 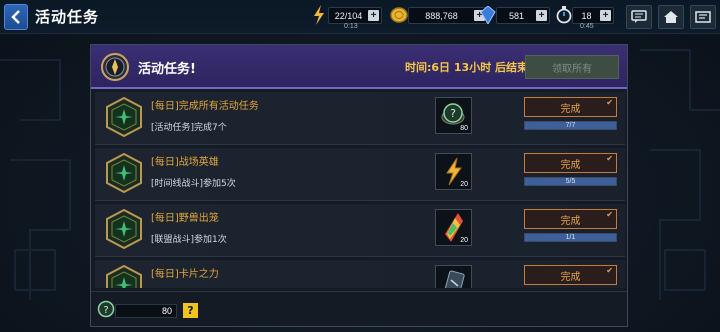 I want to click on menu-icon, so click(x=703, y=17).